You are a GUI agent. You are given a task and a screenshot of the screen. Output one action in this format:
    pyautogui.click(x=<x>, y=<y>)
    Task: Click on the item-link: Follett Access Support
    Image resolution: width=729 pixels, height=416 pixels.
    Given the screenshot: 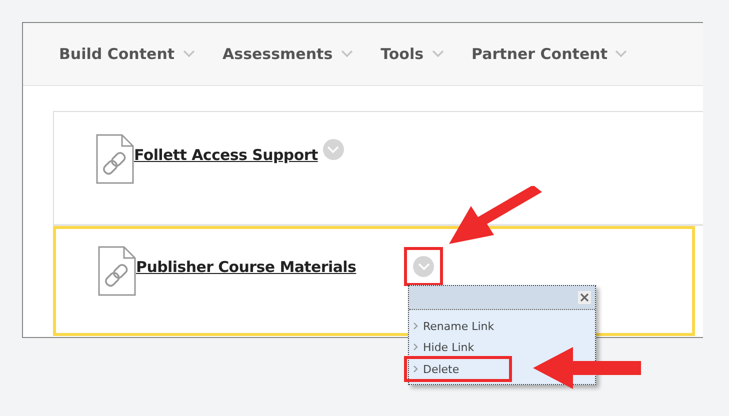 What is the action you would take?
    pyautogui.click(x=226, y=155)
    